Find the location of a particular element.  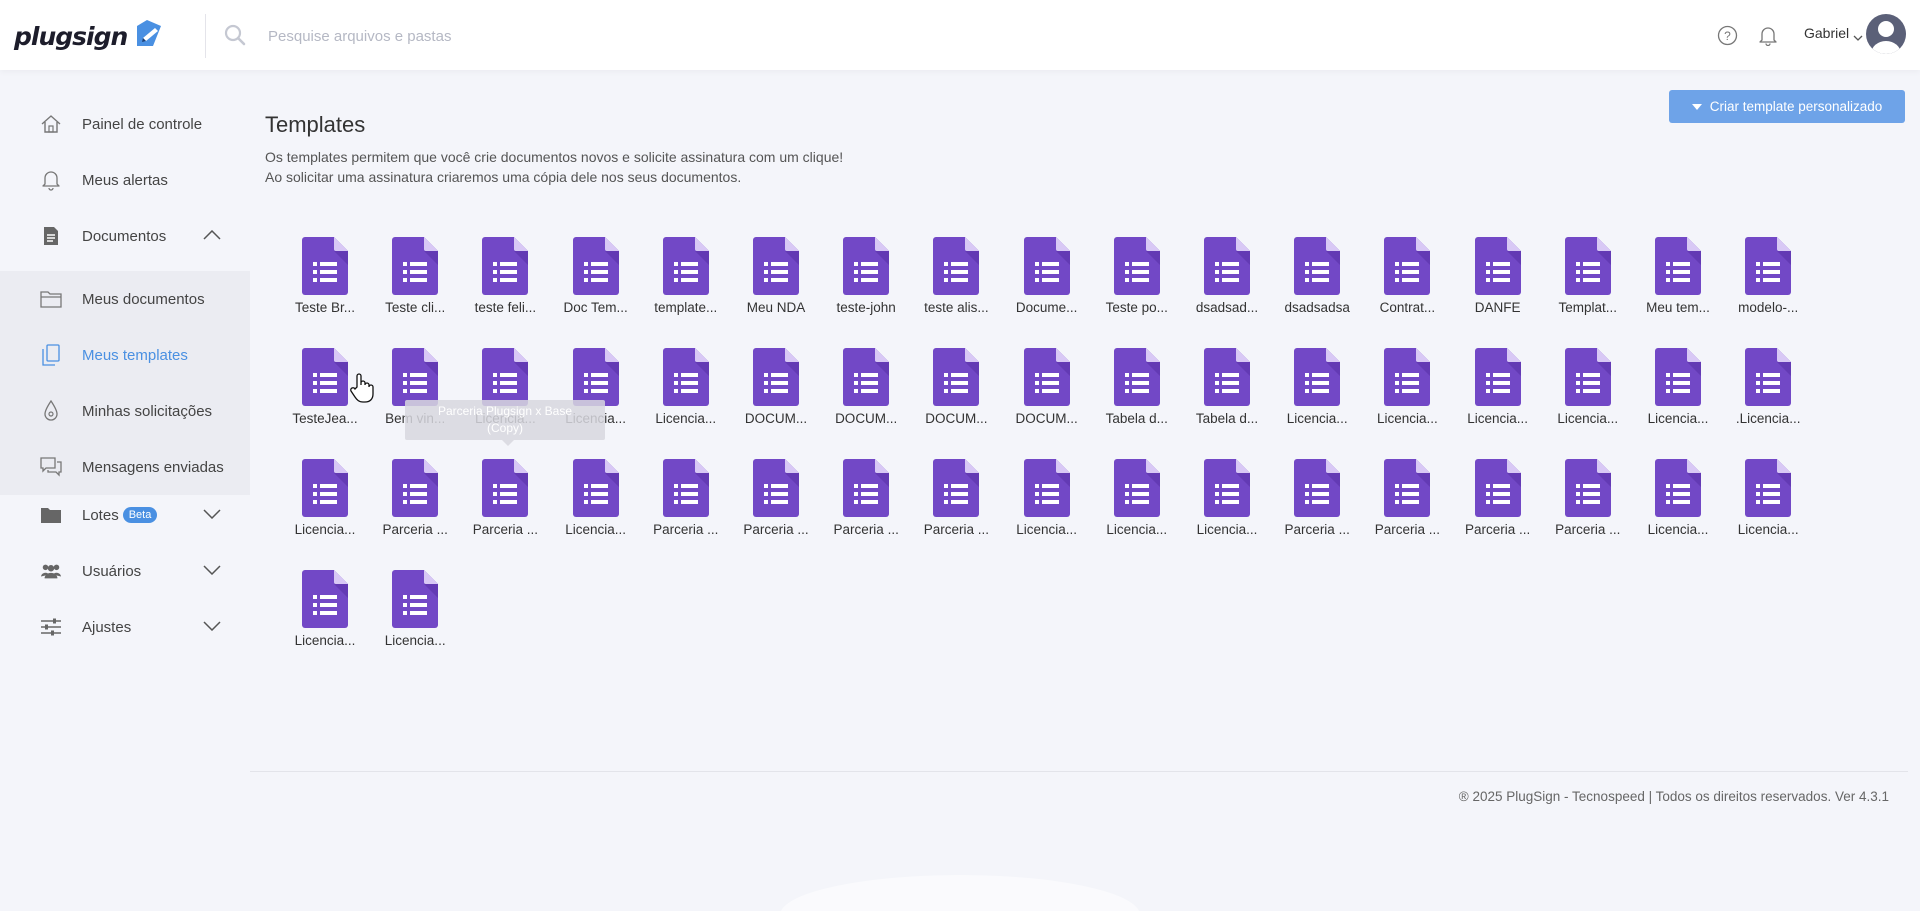

sidebar-item-usuarios: Usuários is located at coordinates (125, 571).